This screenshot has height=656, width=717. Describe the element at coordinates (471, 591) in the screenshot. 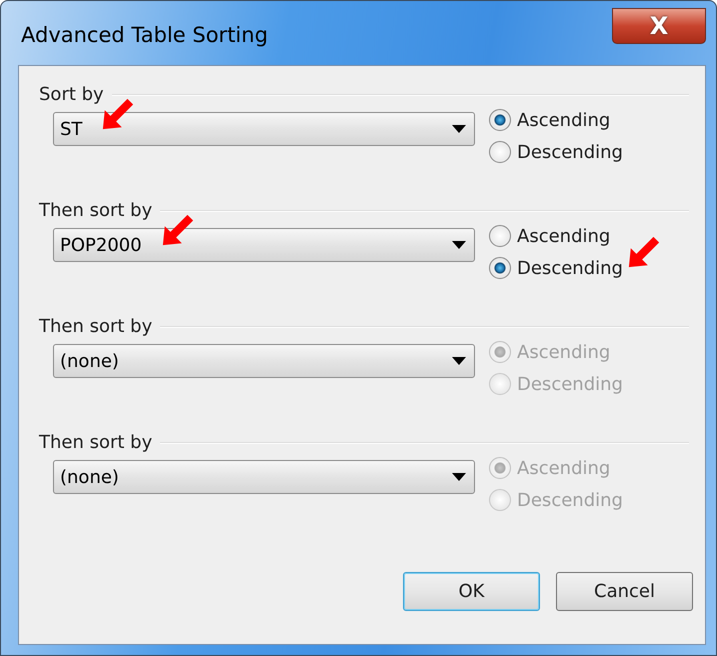

I see `ok-button: OK` at that location.